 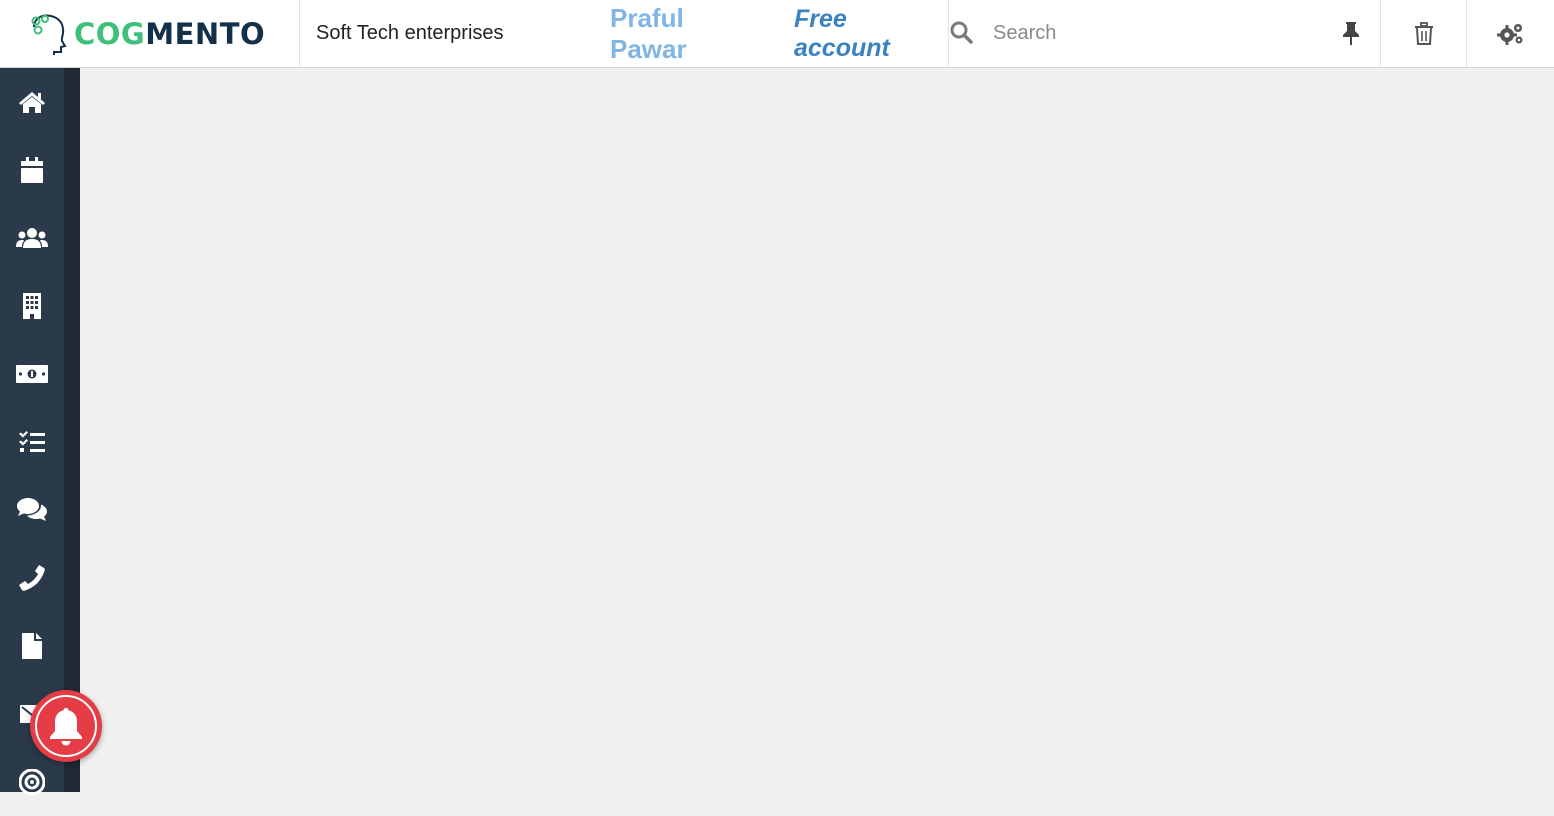 I want to click on notification-bell-button, so click(x=66, y=726).